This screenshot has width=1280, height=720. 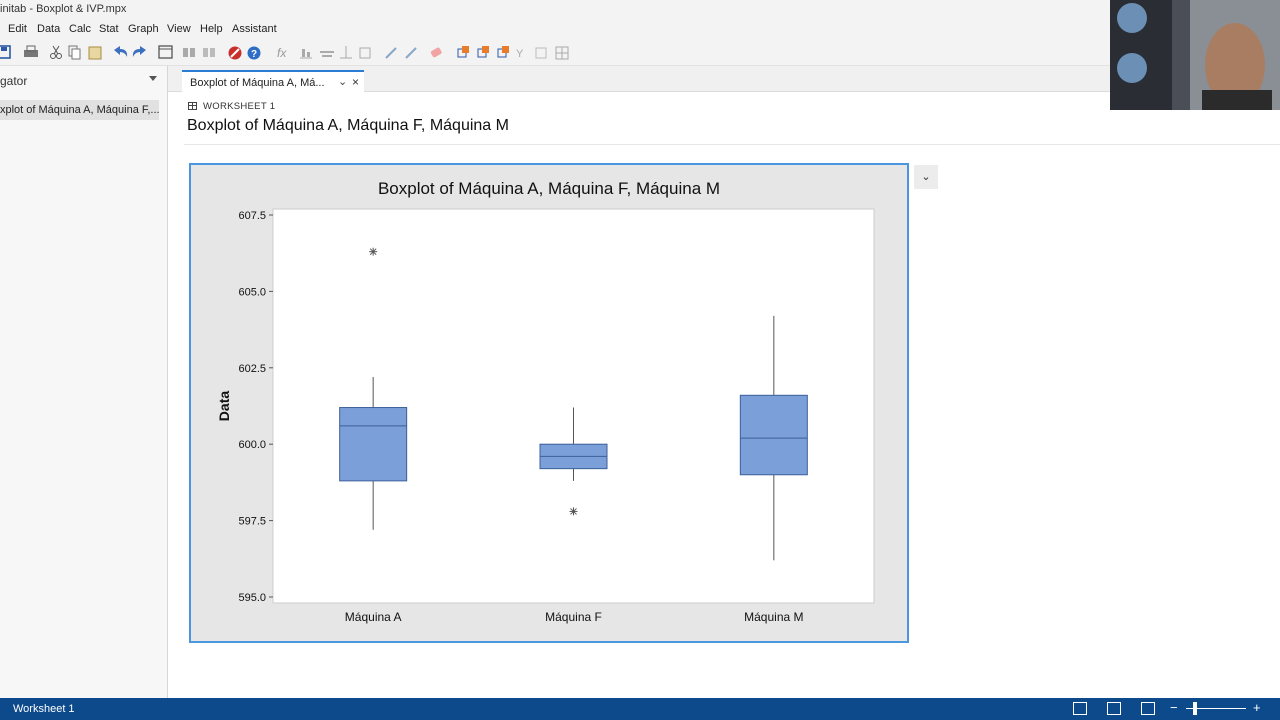 I want to click on y-tick-label: 605.0, so click(x=252, y=292).